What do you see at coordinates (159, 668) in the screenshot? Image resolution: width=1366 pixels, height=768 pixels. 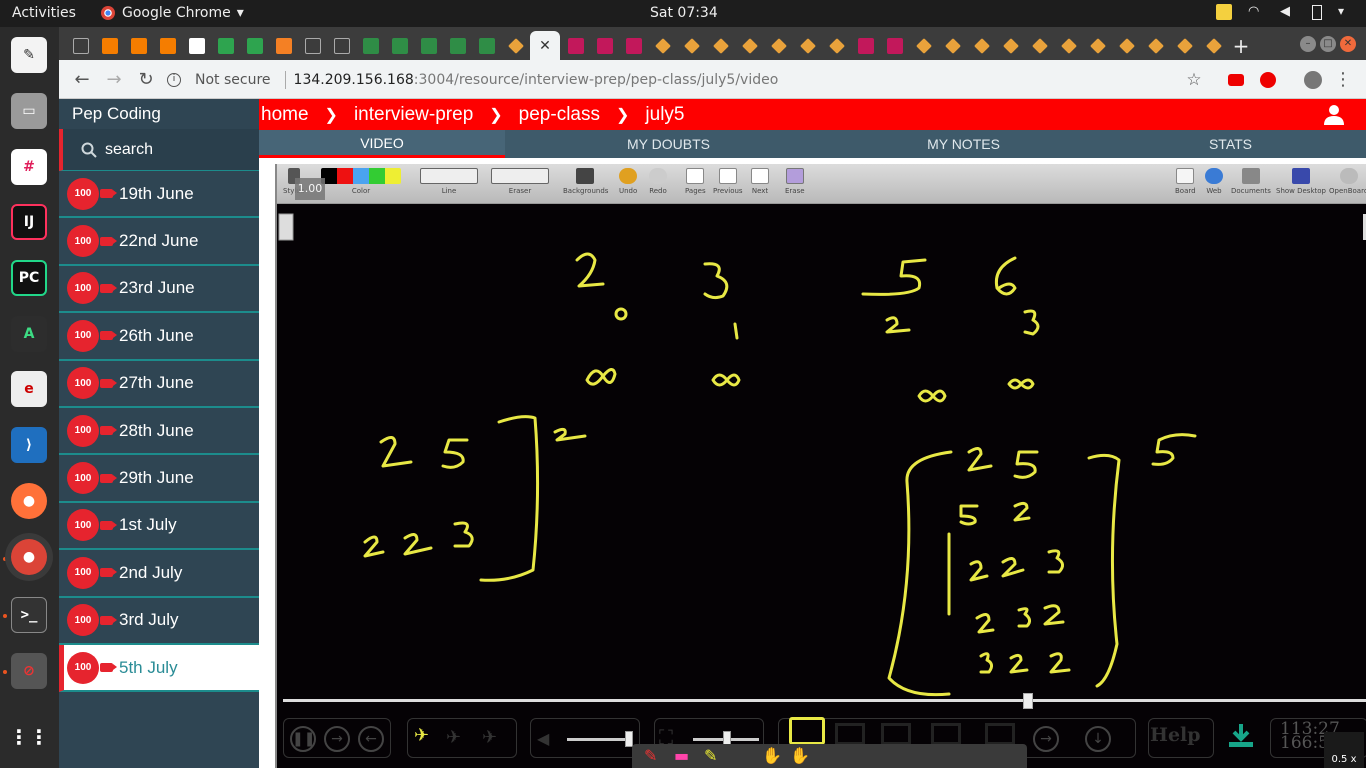 I see `sidebar-item-5th-july: 100 5th July` at bounding box center [159, 668].